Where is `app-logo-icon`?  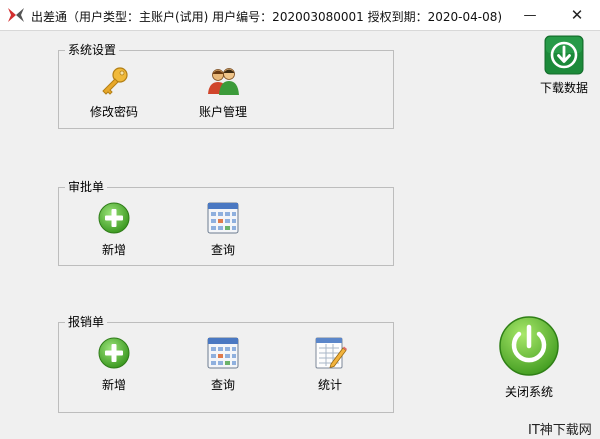 app-logo-icon is located at coordinates (16, 15).